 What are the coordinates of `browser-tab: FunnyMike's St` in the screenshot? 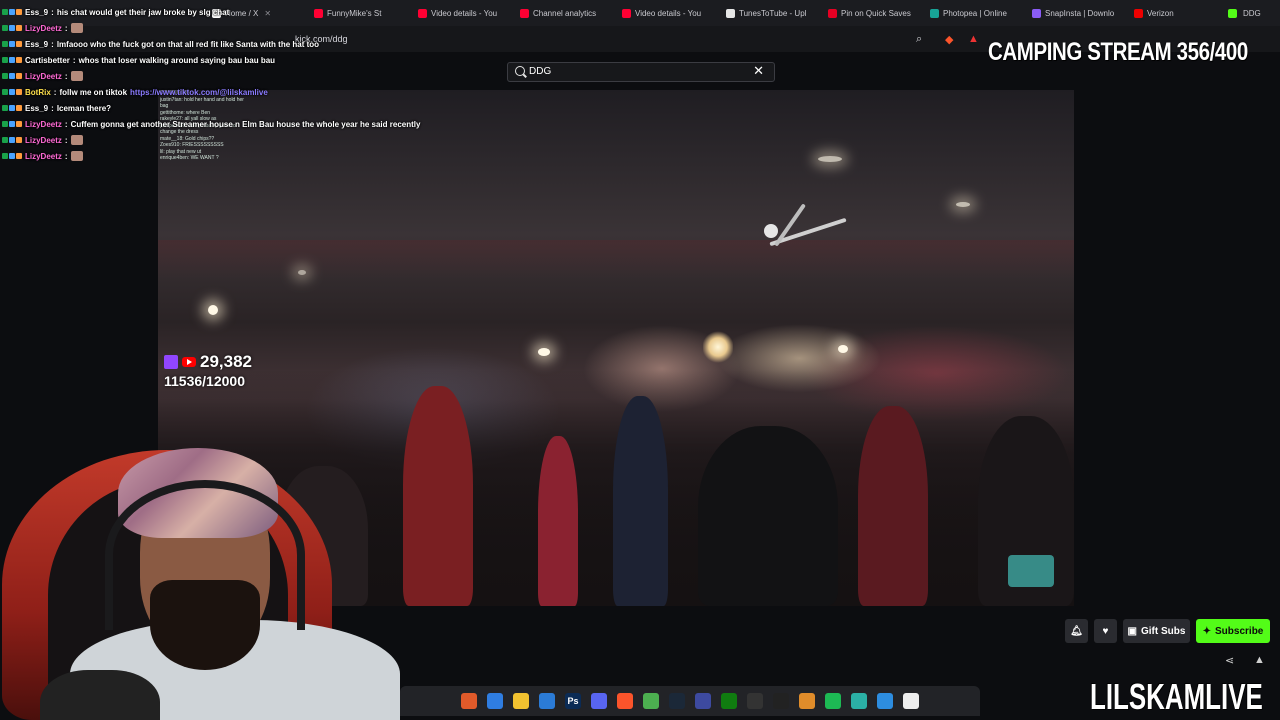 It's located at (347, 13).